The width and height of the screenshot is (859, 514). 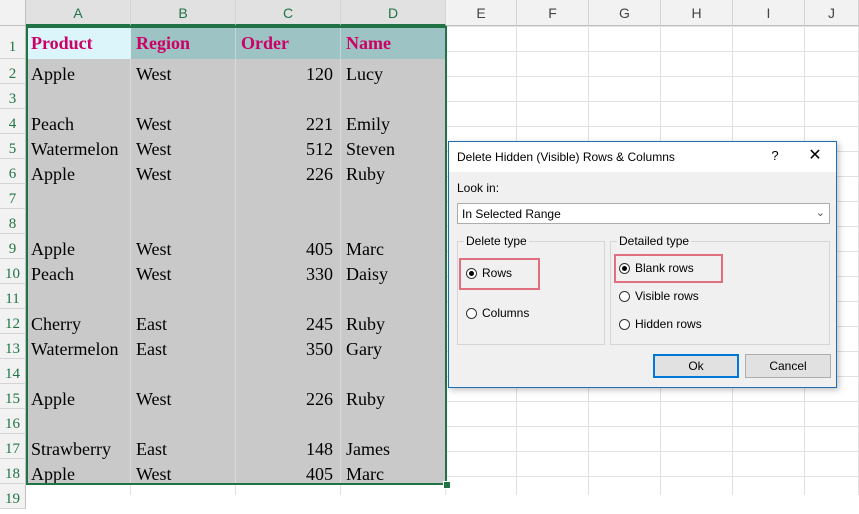 I want to click on cancel-button: Cancel, so click(x=788, y=366).